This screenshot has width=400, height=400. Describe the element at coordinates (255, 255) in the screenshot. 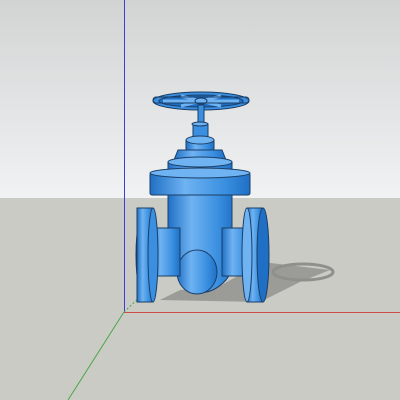

I see `right-flange` at that location.